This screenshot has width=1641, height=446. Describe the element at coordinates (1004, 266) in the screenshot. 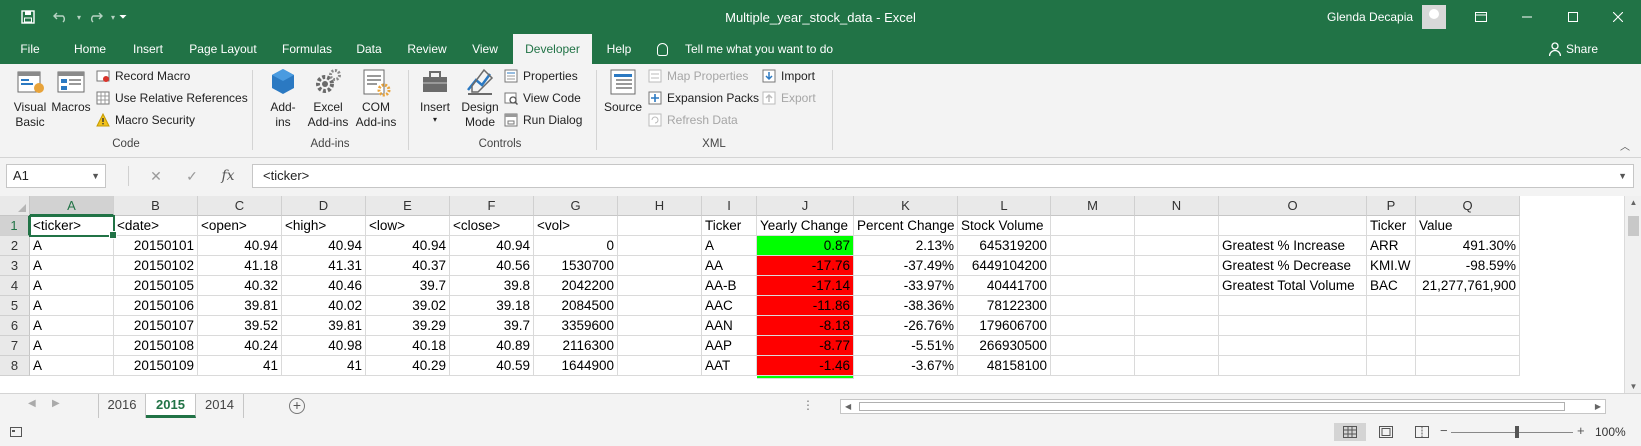

I see `cell-l3: 6449104200` at that location.